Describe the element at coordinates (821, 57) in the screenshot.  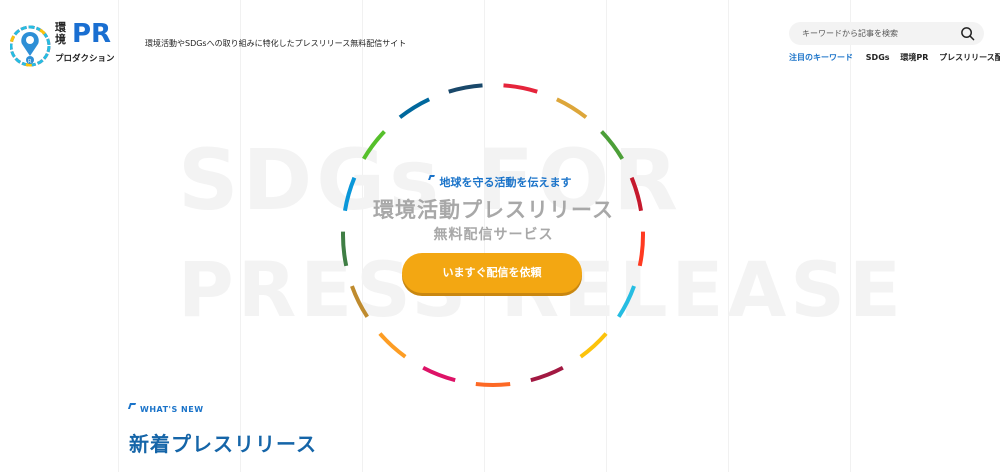
I see `featured-keywords-label: 注目のキーワード` at that location.